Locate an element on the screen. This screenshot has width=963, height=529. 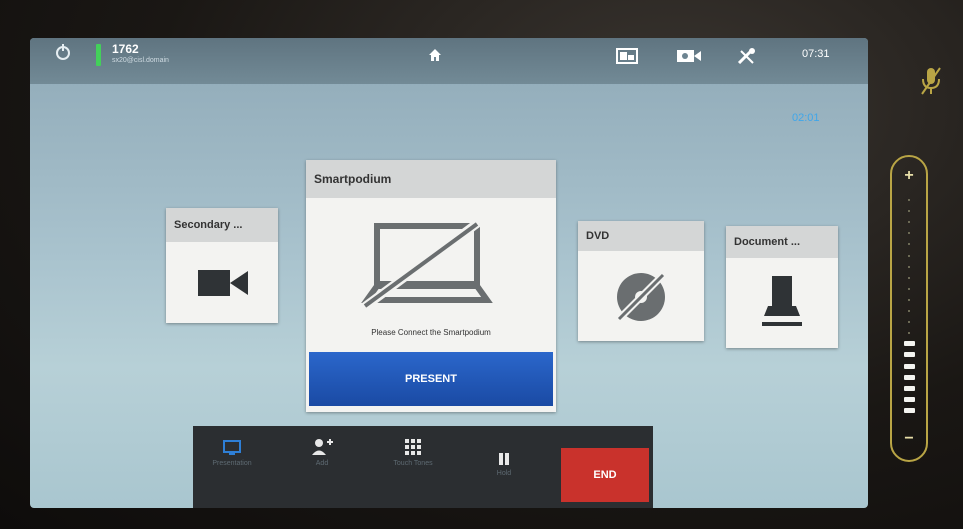
settings-tools-icon is located at coordinates (747, 56).